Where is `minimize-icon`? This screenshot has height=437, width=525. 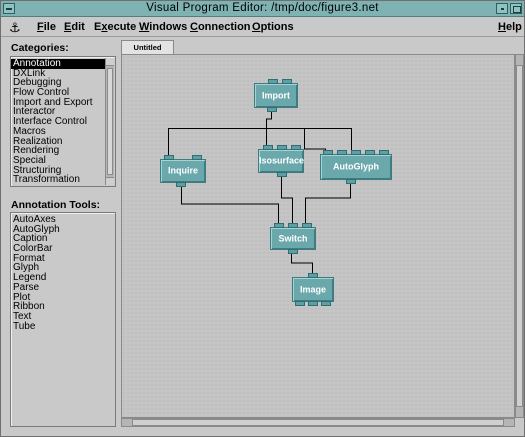 minimize-icon is located at coordinates (502, 8).